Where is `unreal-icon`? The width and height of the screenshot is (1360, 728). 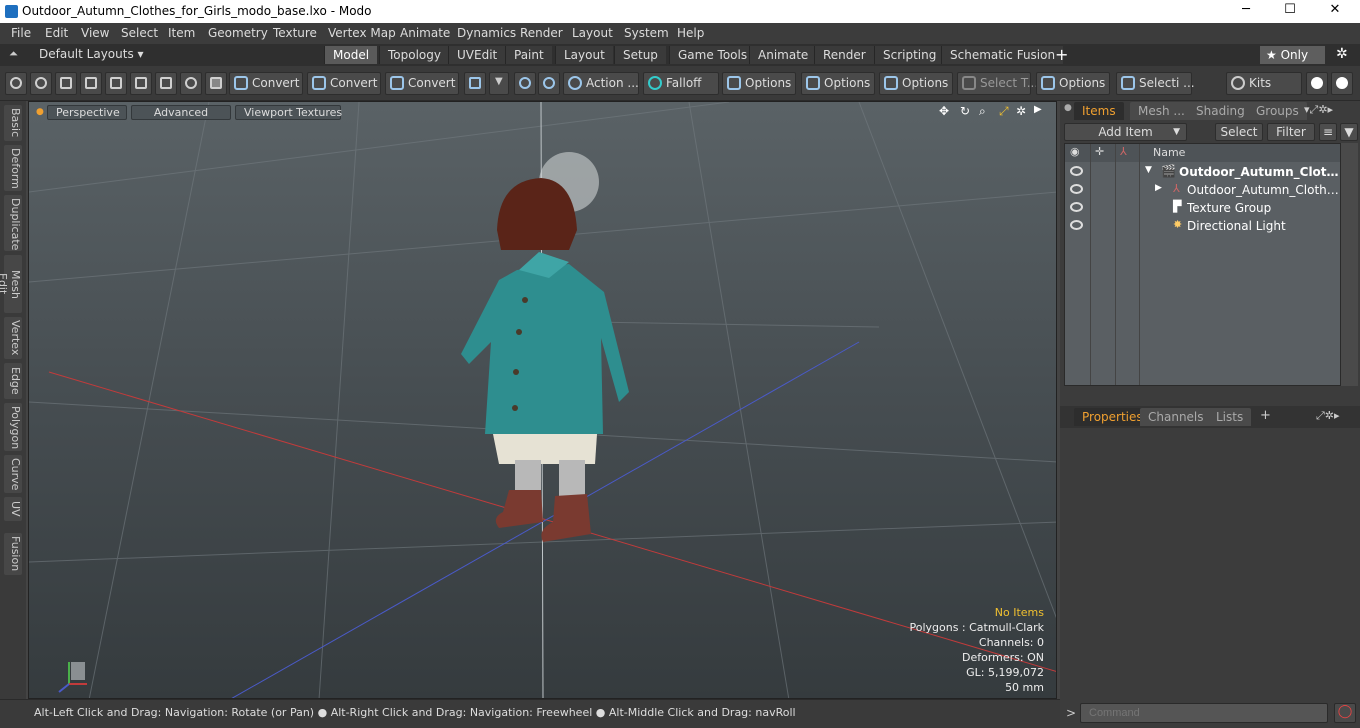
unreal-icon is located at coordinates (1342, 83).